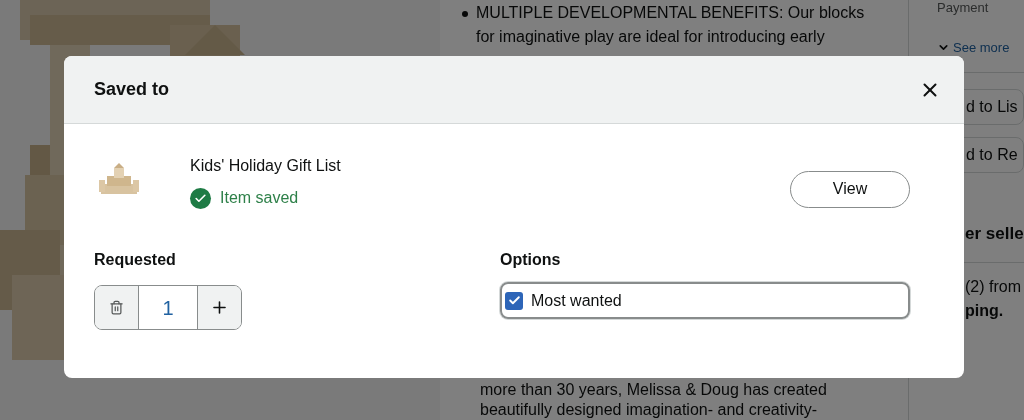  I want to click on bullet-text: MULTIPLE DEVELOPMENTAL BENEFITS: Our blocks for imaginative play are ideal for introducing early, so click(670, 25).